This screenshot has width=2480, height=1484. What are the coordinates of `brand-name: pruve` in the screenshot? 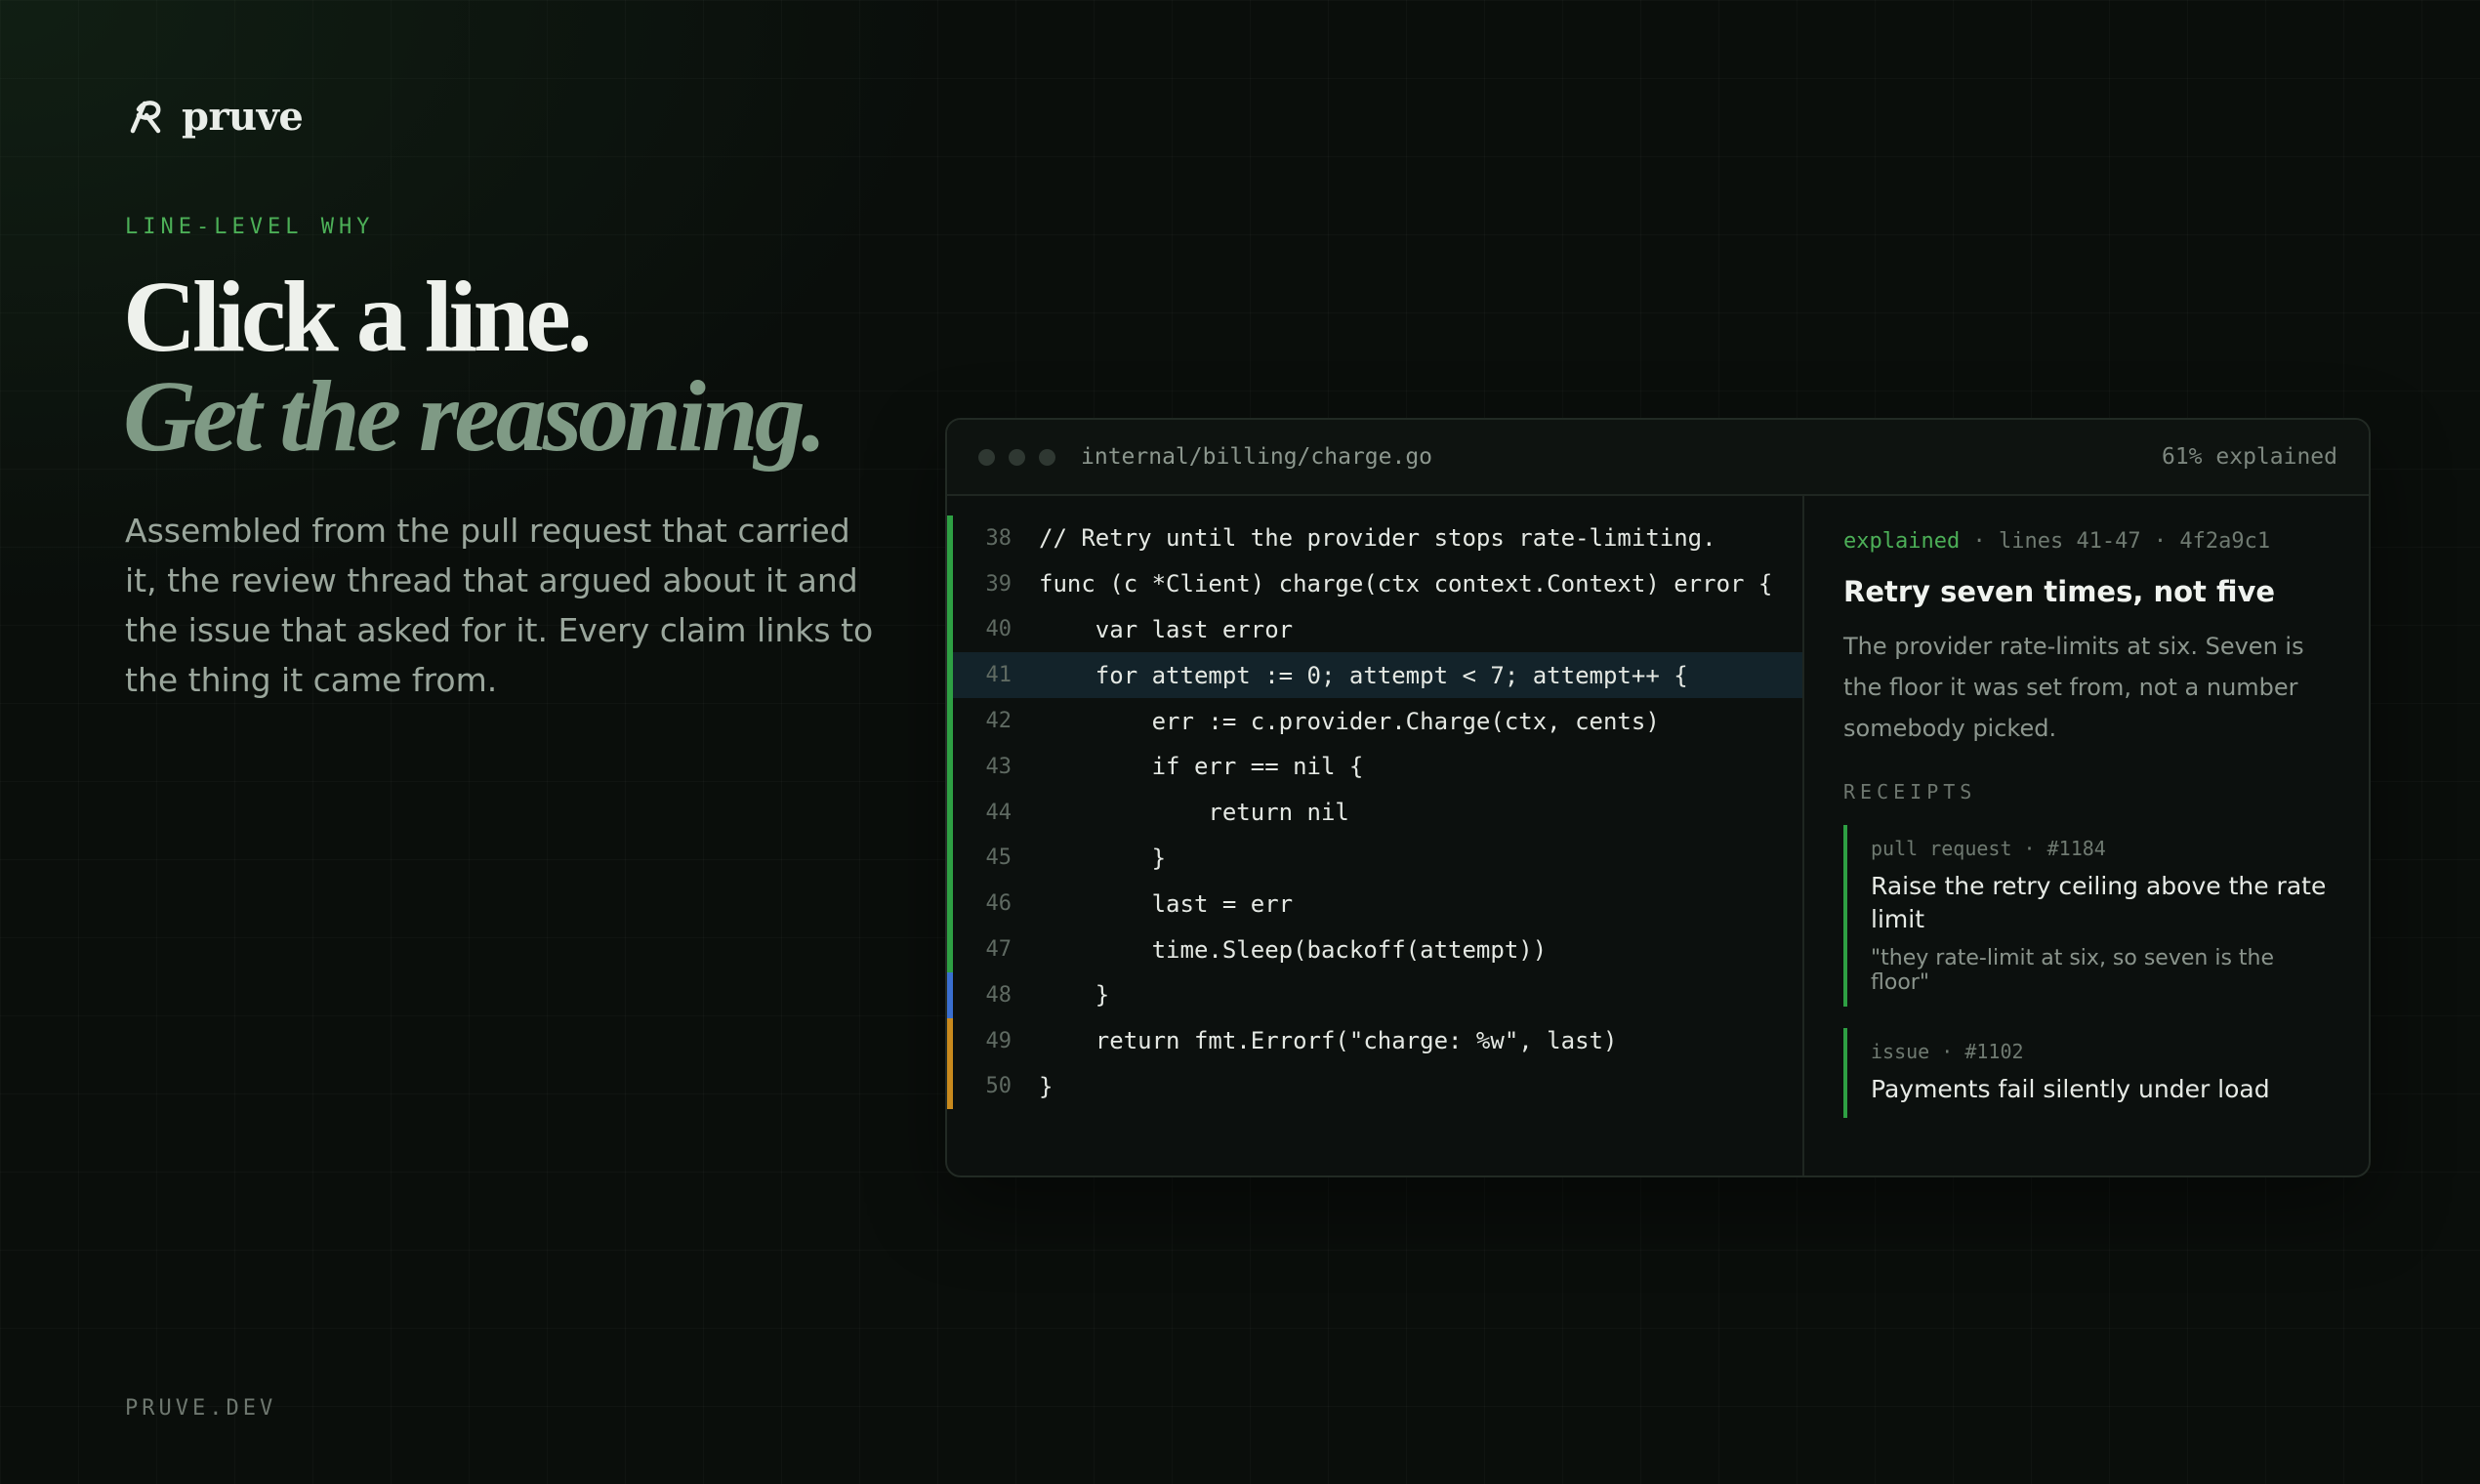 It's located at (243, 117).